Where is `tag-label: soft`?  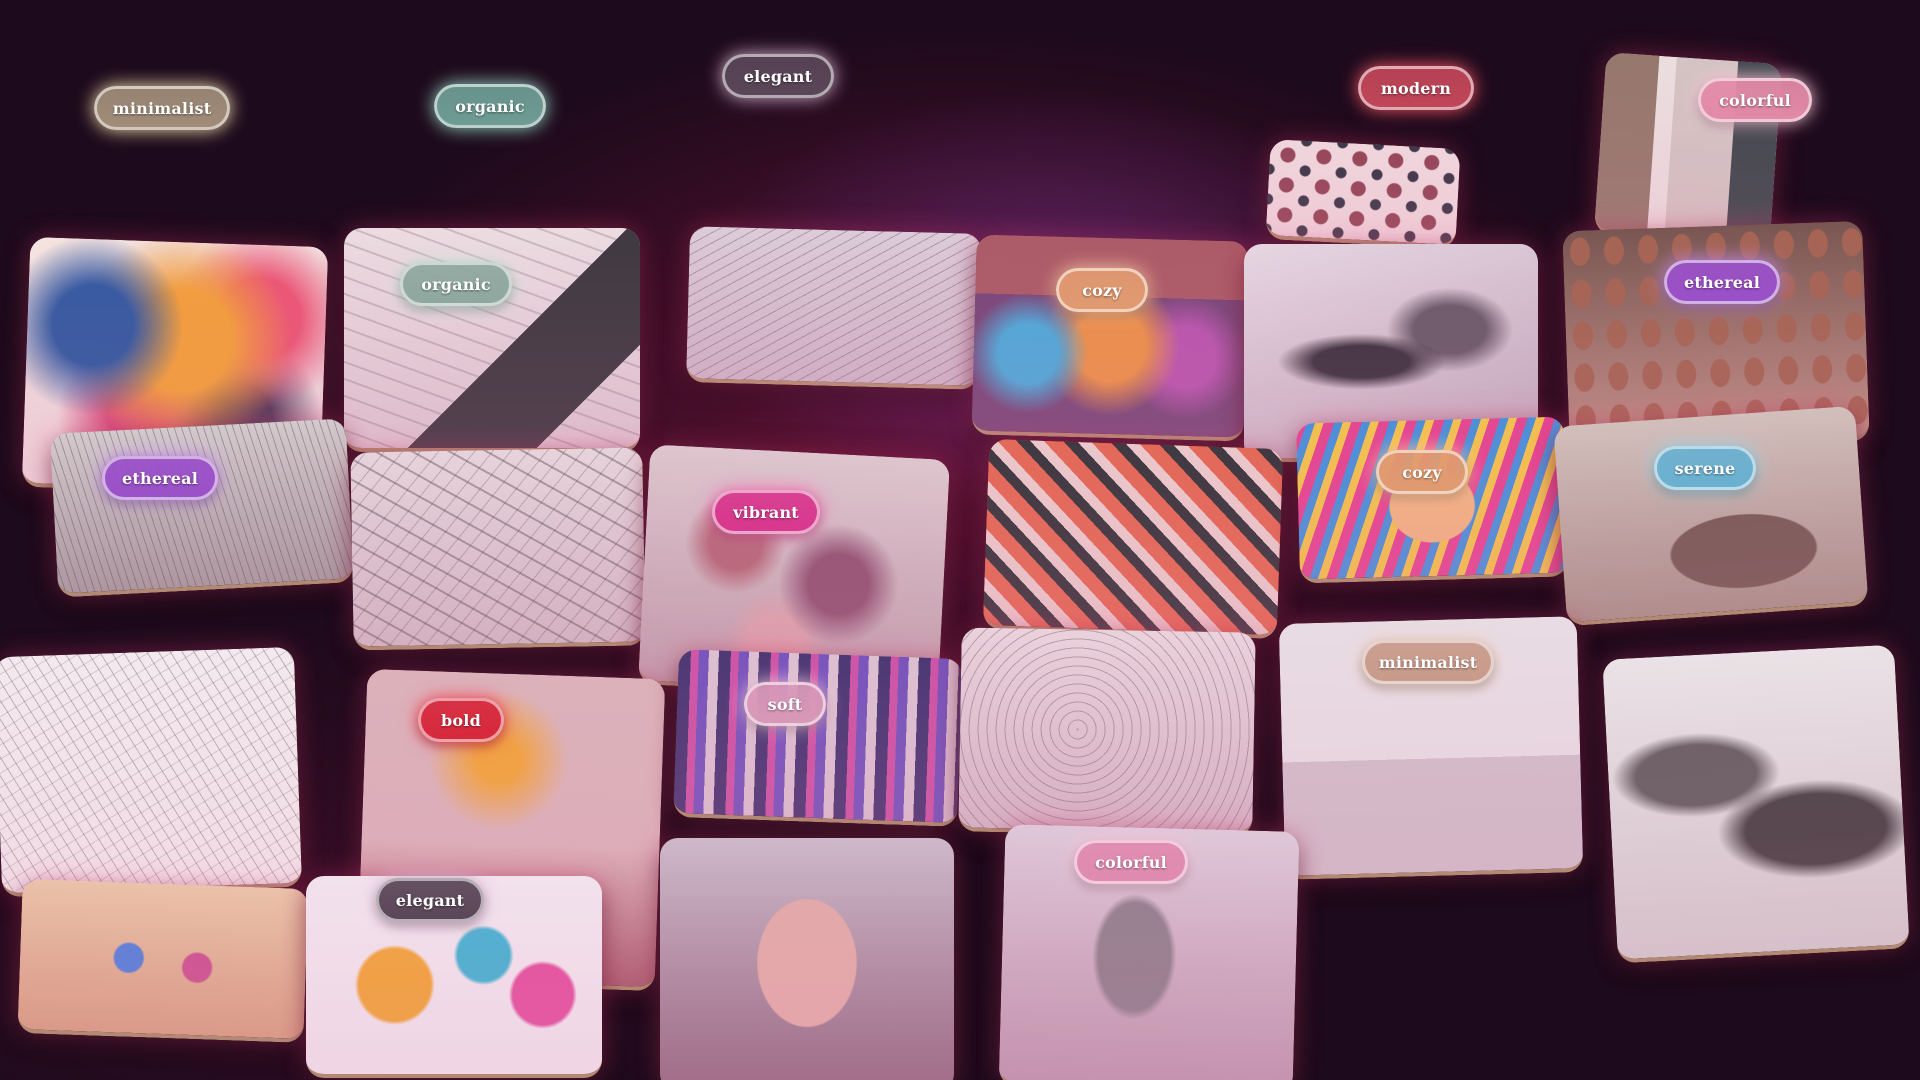 tag-label: soft is located at coordinates (785, 704).